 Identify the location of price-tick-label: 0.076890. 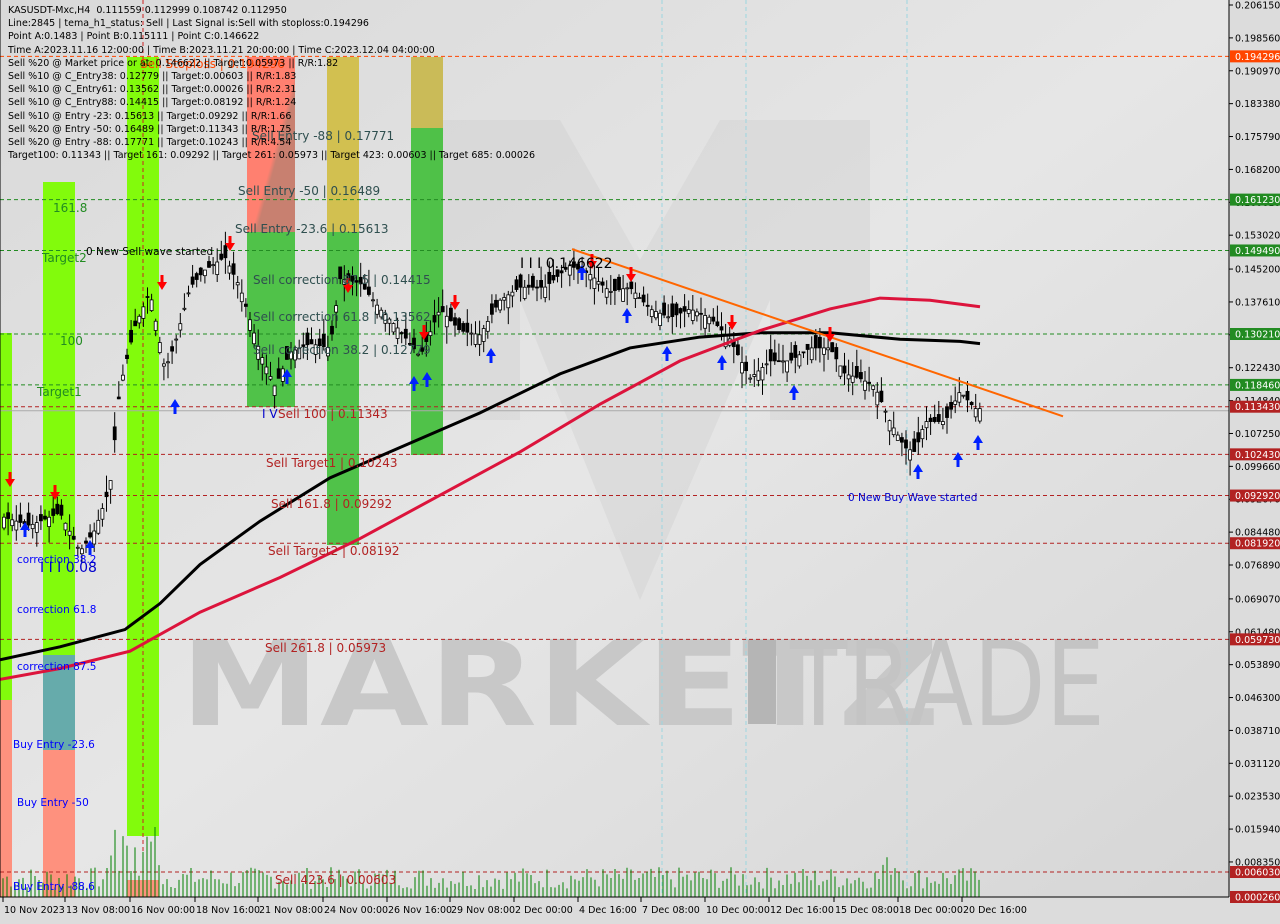
(1257, 566).